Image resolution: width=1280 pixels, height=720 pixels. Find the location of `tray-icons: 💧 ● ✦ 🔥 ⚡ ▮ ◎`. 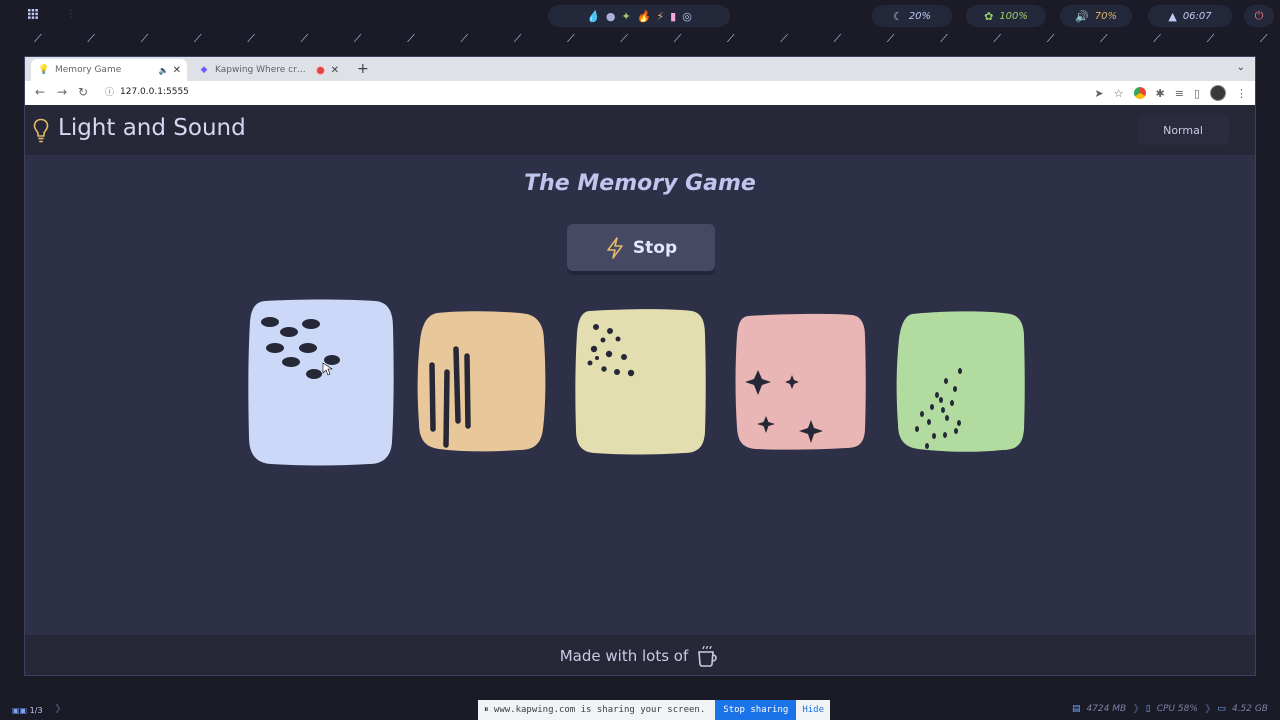

tray-icons: 💧 ● ✦ 🔥 ⚡ ▮ ◎ is located at coordinates (639, 16).